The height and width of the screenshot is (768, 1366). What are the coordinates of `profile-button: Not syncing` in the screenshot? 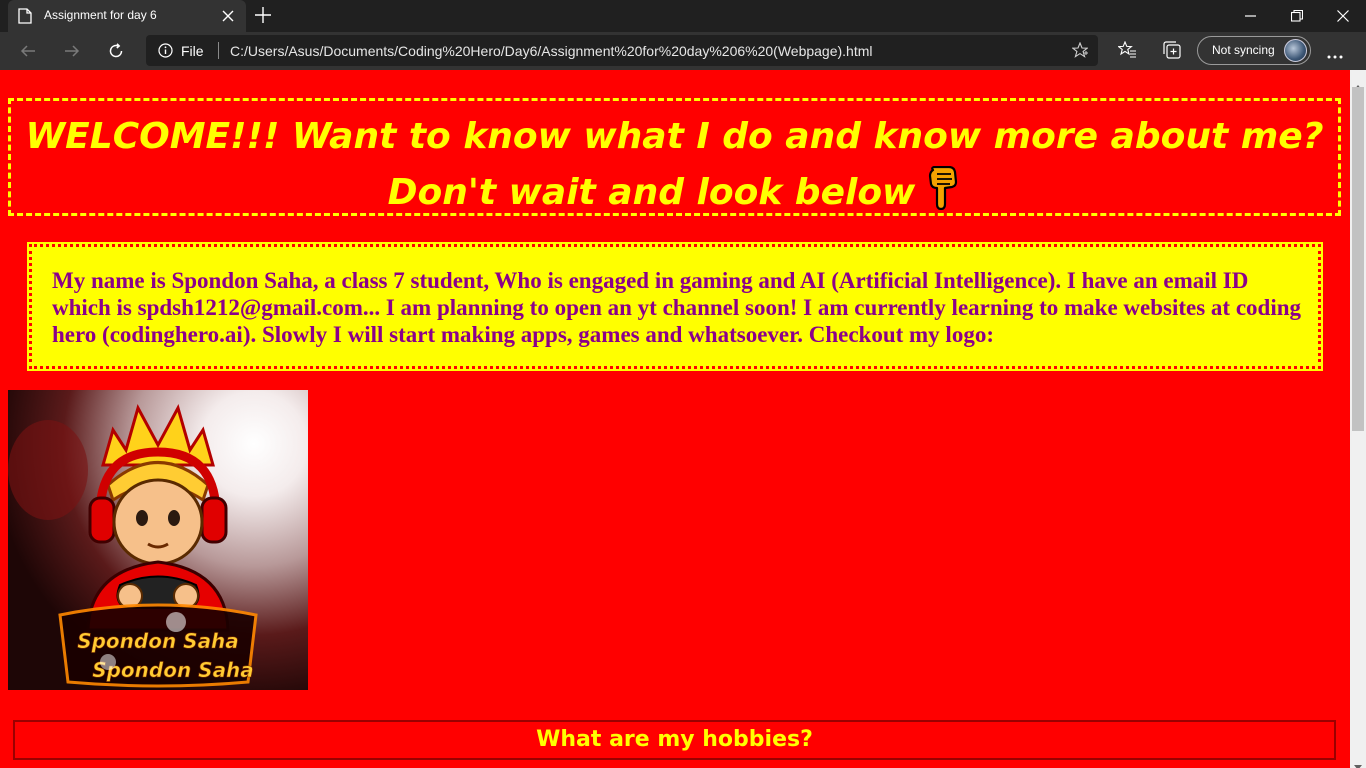 It's located at (1254, 50).